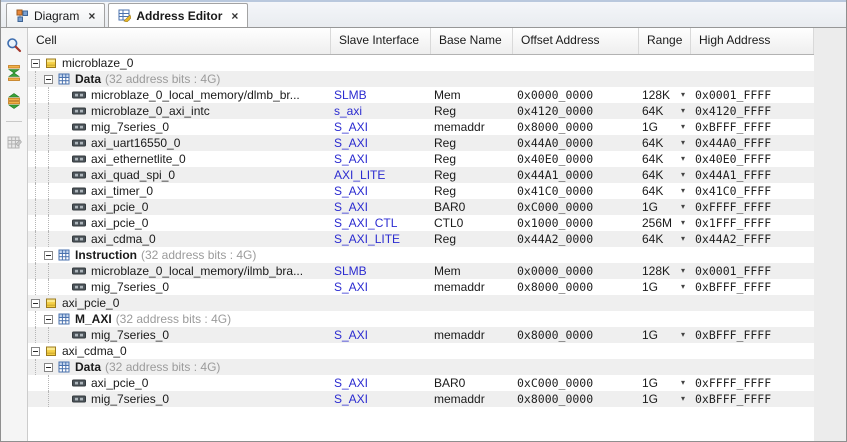 The image size is (847, 442). Describe the element at coordinates (178, 15) in the screenshot. I see `tab-address-editor: Address Editor ×` at that location.